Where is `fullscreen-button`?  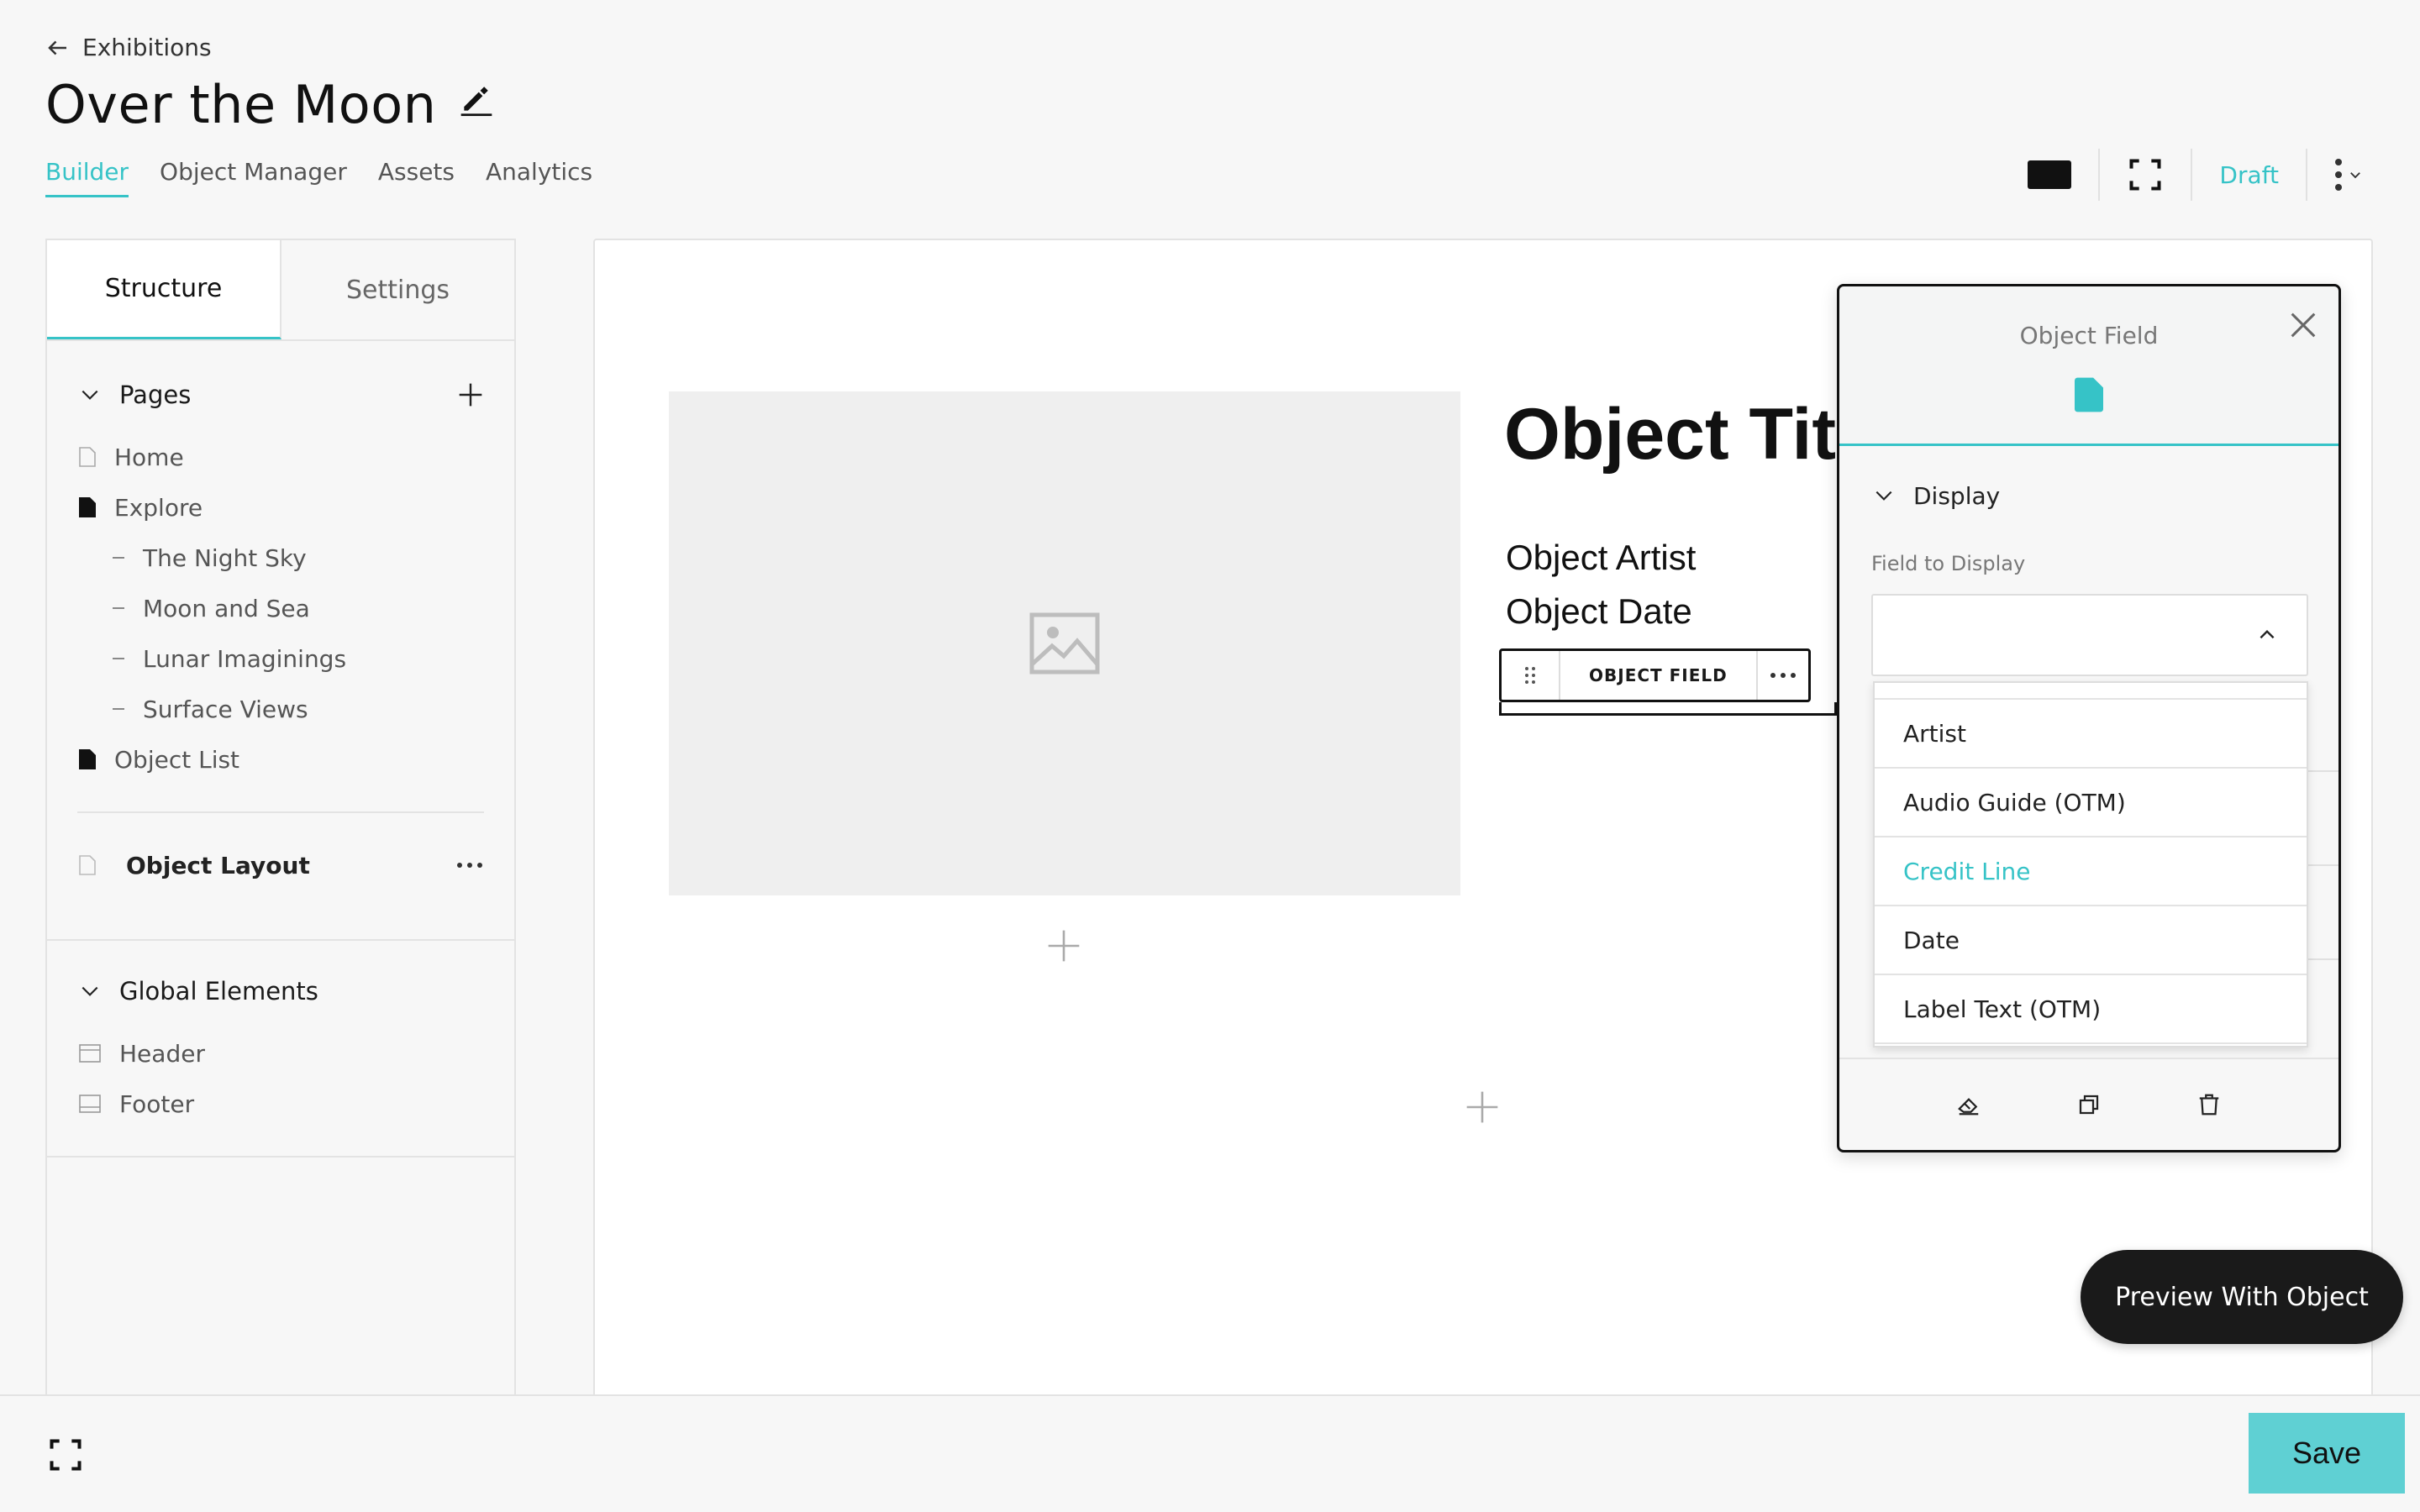 fullscreen-button is located at coordinates (2146, 175).